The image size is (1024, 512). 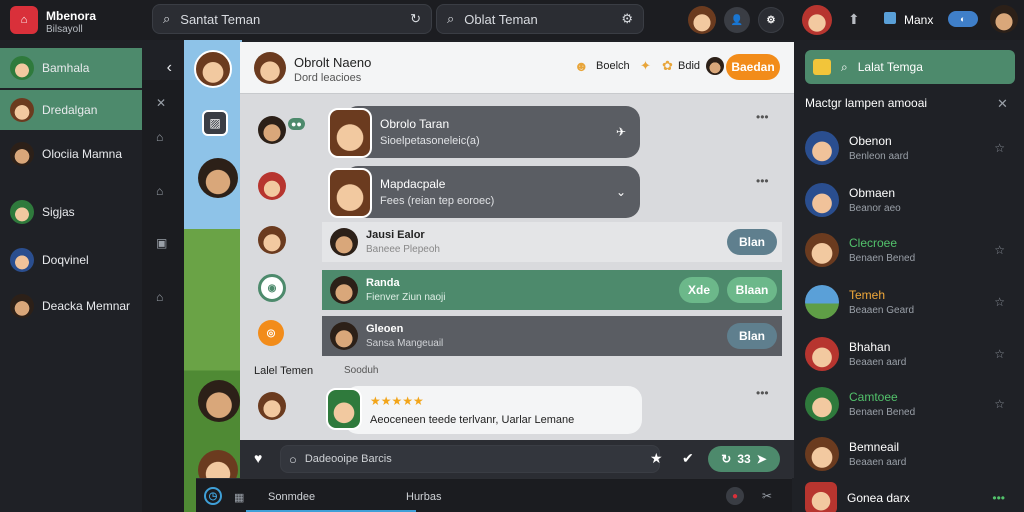 I want to click on check-icon: ✔, so click(x=688, y=458).